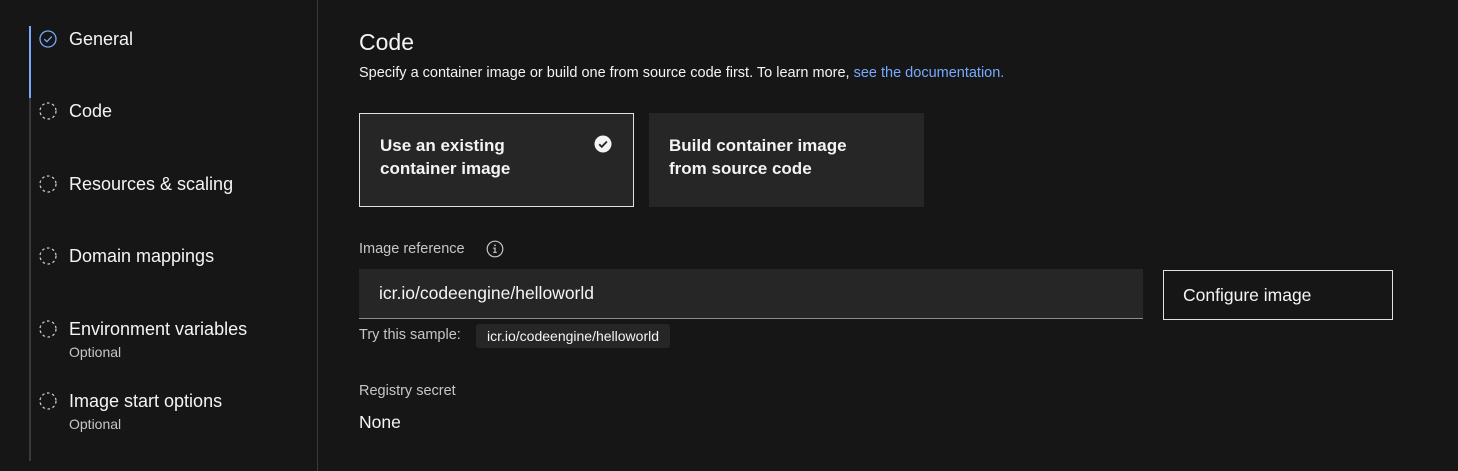  I want to click on step-label: Resources & scaling, so click(151, 184).